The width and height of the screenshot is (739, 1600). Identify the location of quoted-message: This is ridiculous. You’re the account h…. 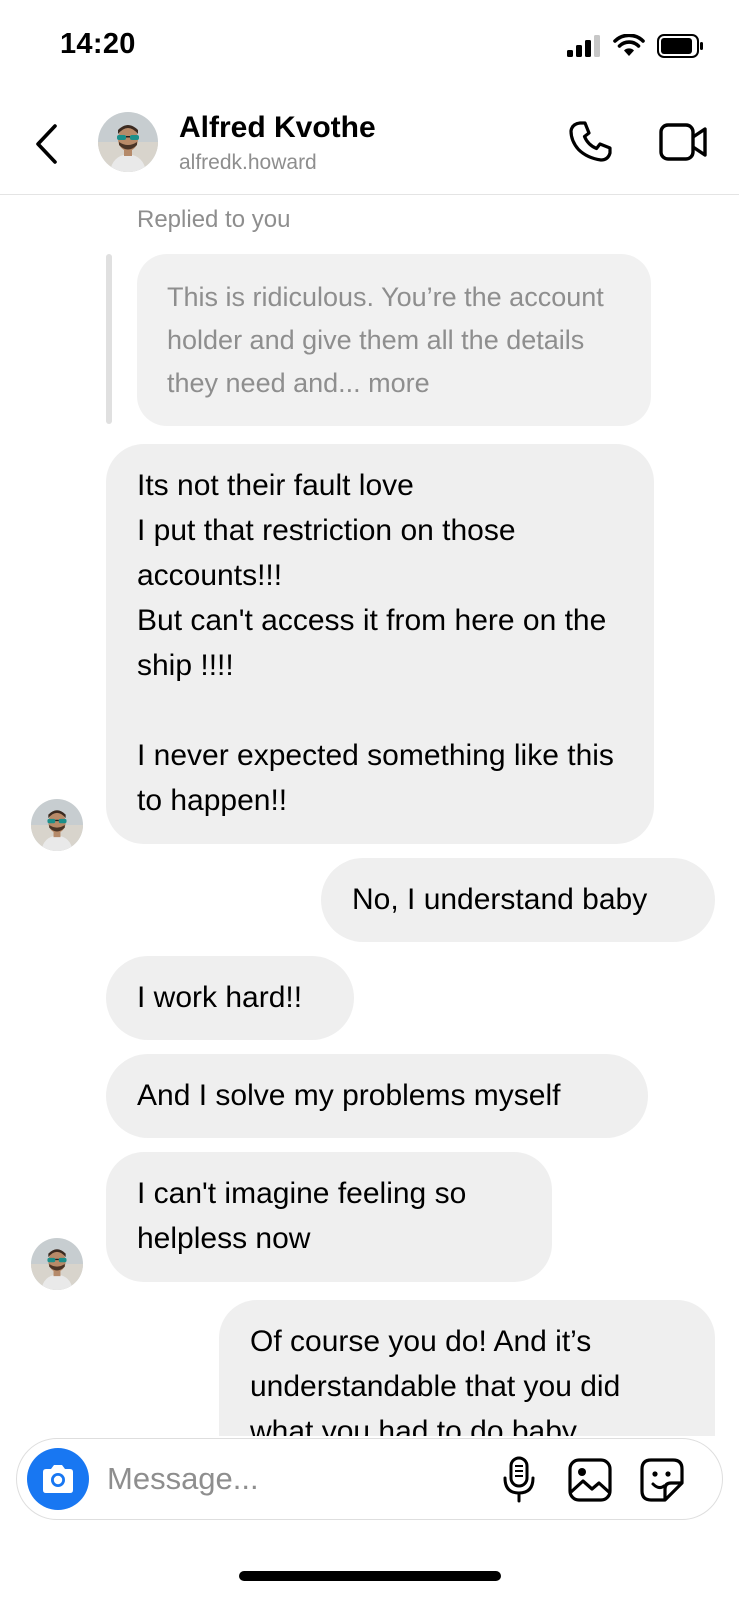
(394, 340).